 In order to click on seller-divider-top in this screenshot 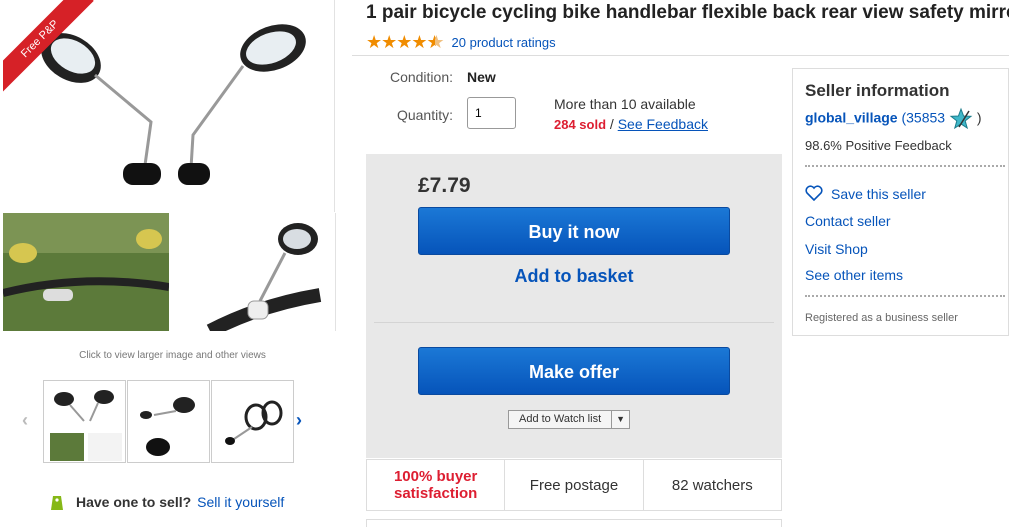, I will do `click(905, 166)`.